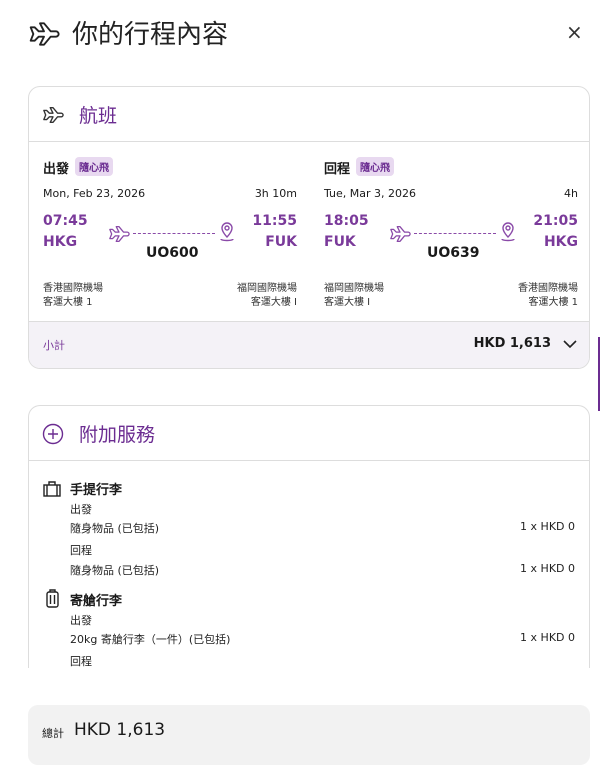 Image resolution: width=600 pixels, height=765 pixels. What do you see at coordinates (354, 288) in the screenshot?
I see `departure-airport: 福岡國際機場` at bounding box center [354, 288].